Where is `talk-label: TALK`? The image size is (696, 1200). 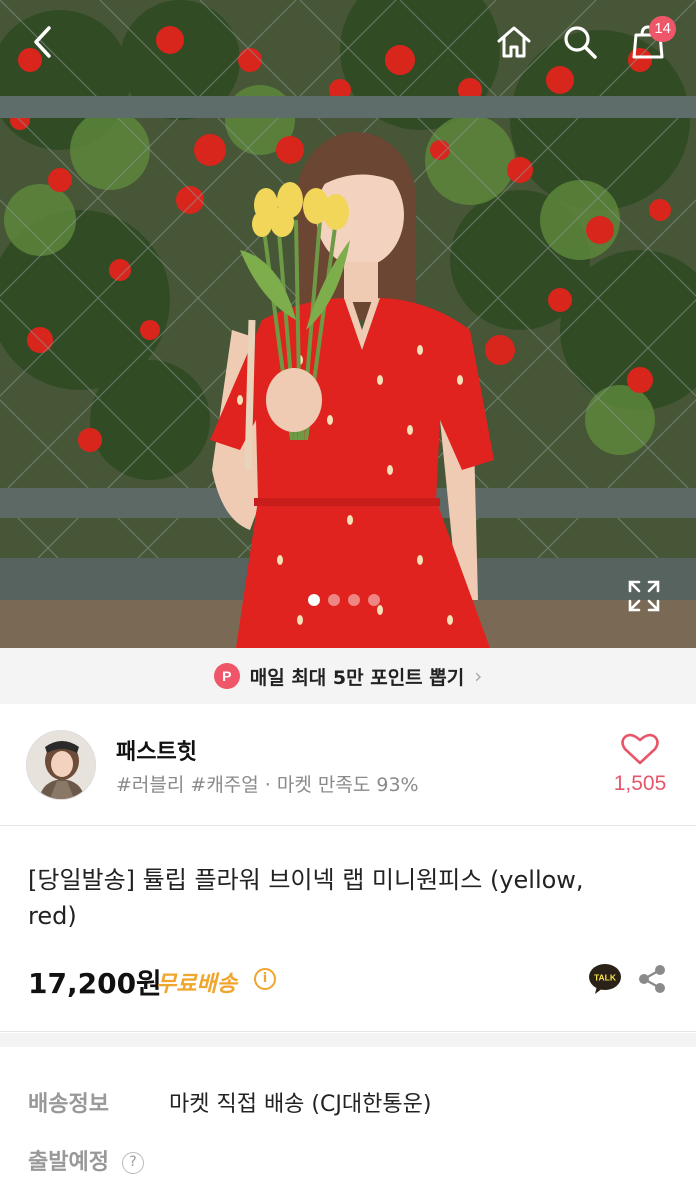
talk-label: TALK is located at coordinates (605, 978).